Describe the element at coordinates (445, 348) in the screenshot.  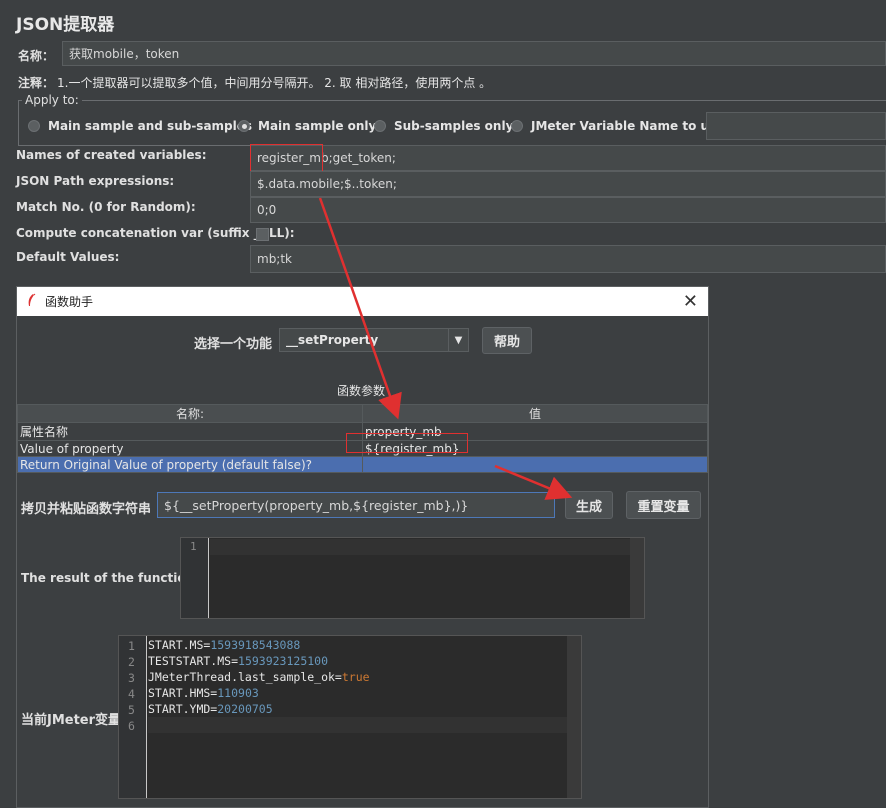
I see `annotation-arrows` at that location.